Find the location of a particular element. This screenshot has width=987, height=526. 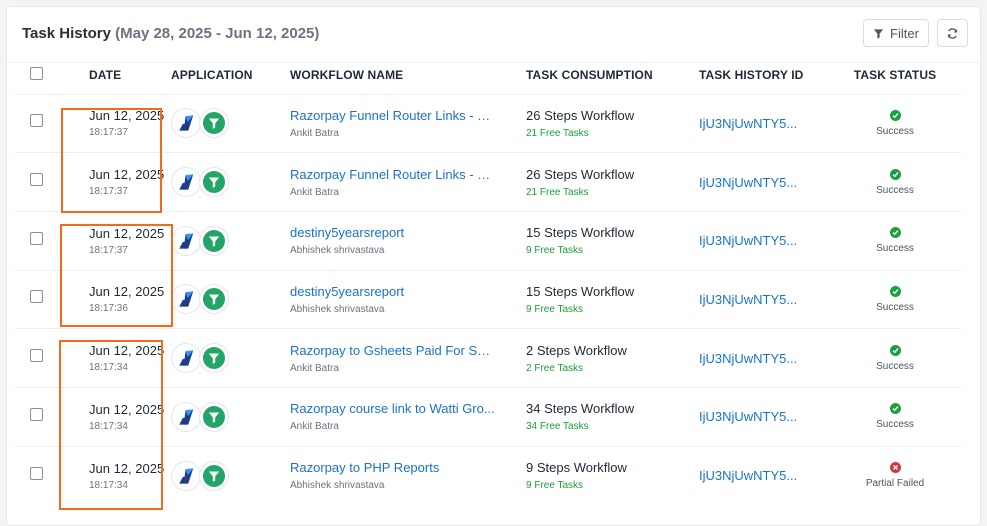

workflow-name-link: Razorpay to PHP Reports is located at coordinates (392, 467).